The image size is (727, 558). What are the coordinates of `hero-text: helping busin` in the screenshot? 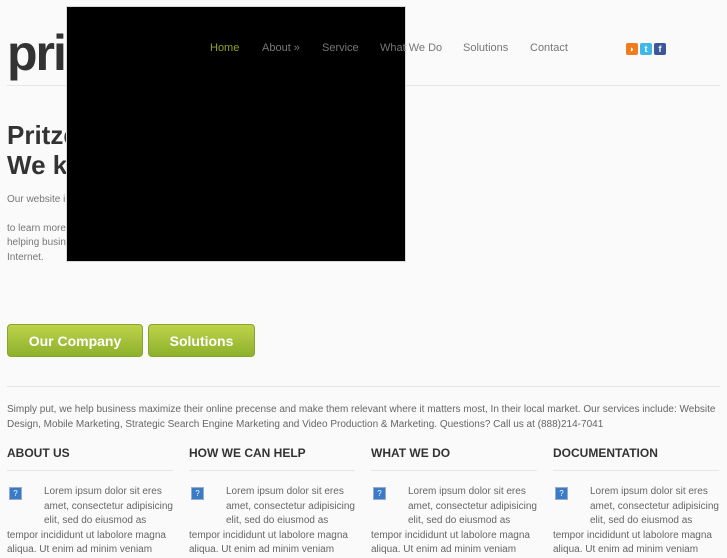 It's located at (36, 242).